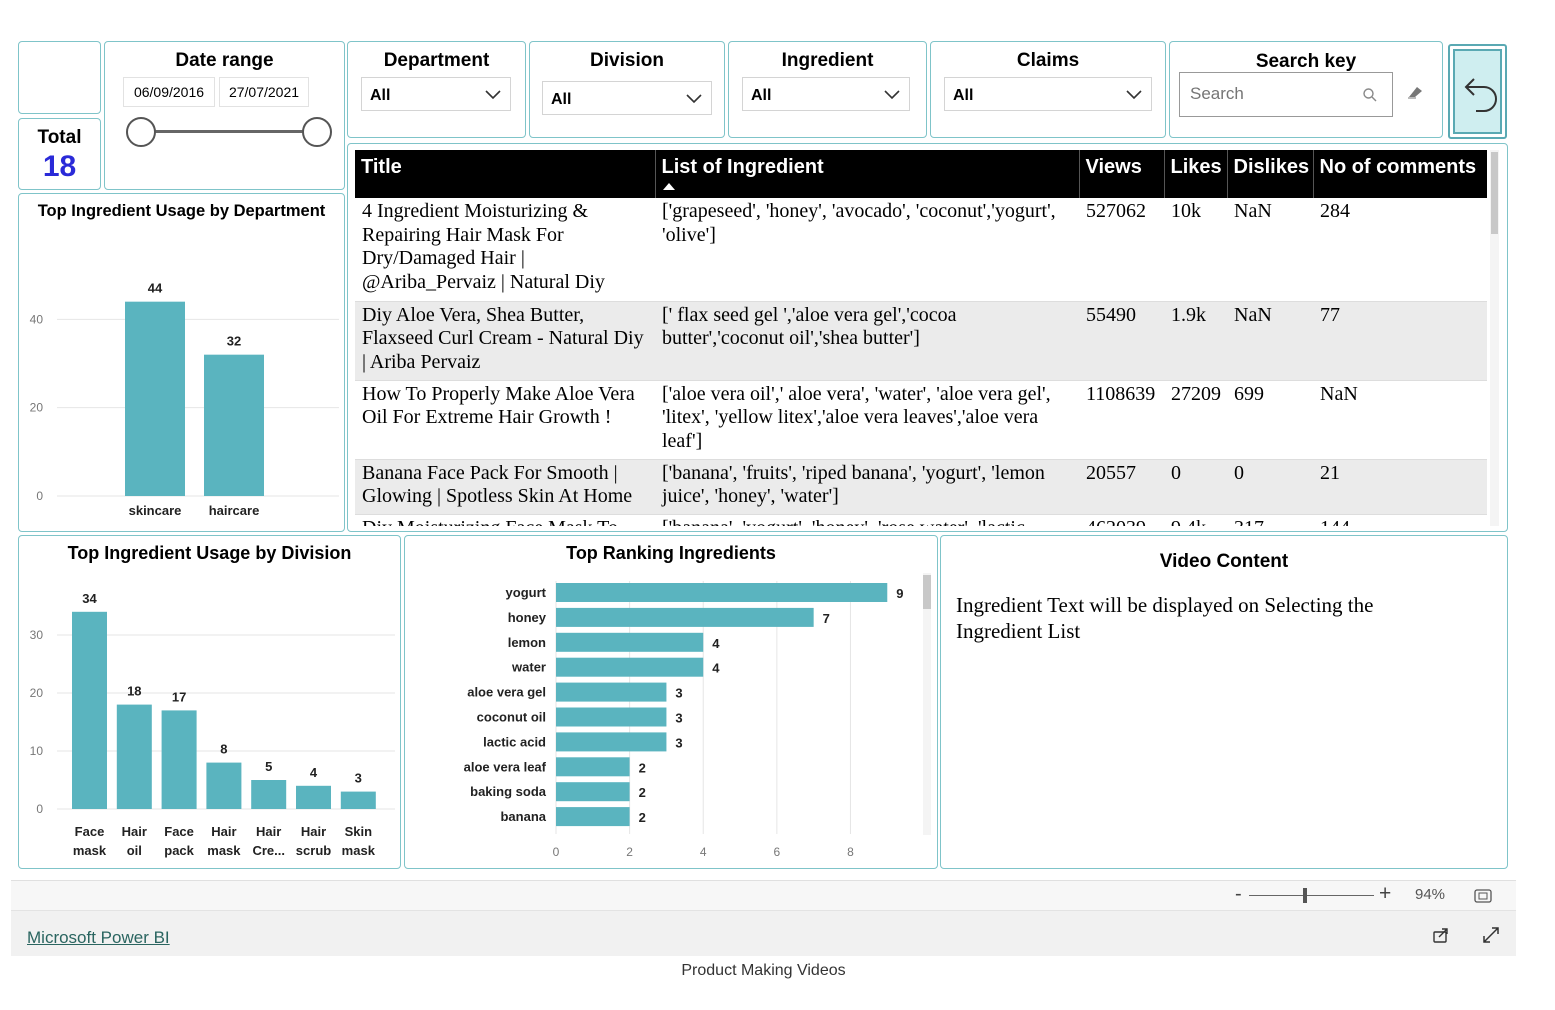 The height and width of the screenshot is (1010, 1555). I want to click on ranking-chart-title: Top Ranking Ingredients, so click(671, 553).